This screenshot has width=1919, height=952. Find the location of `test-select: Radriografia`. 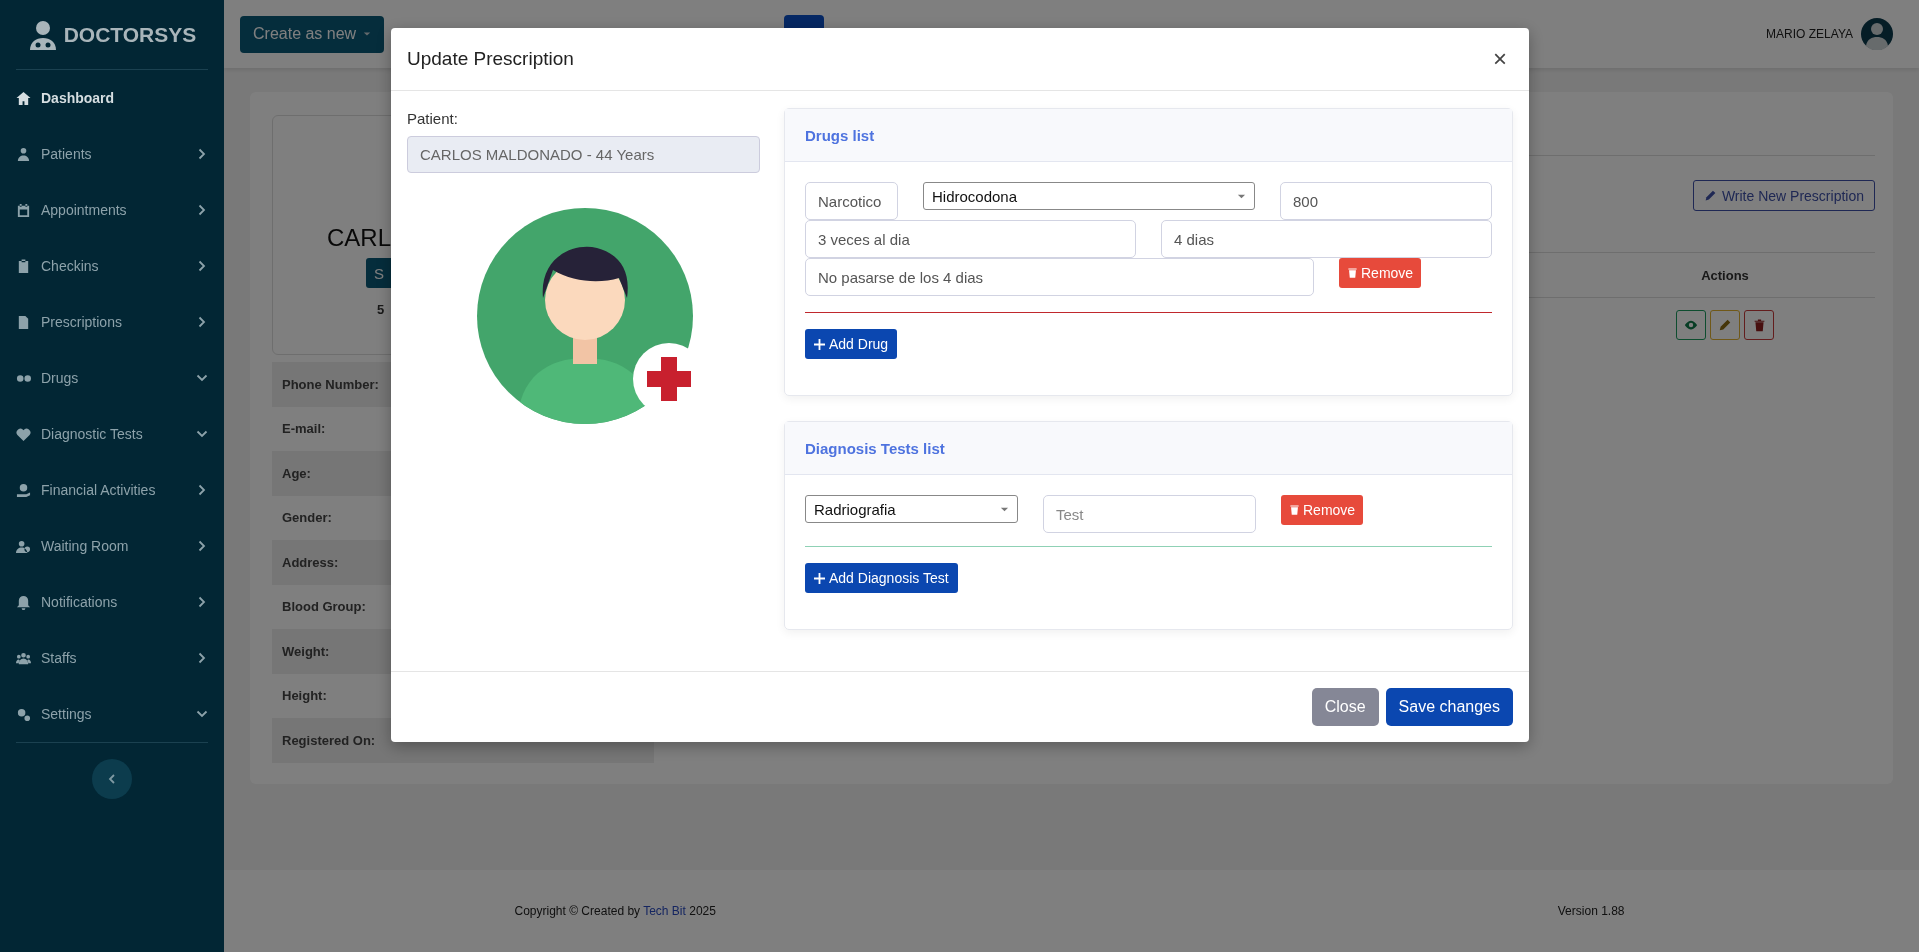

test-select: Radriografia is located at coordinates (911, 509).